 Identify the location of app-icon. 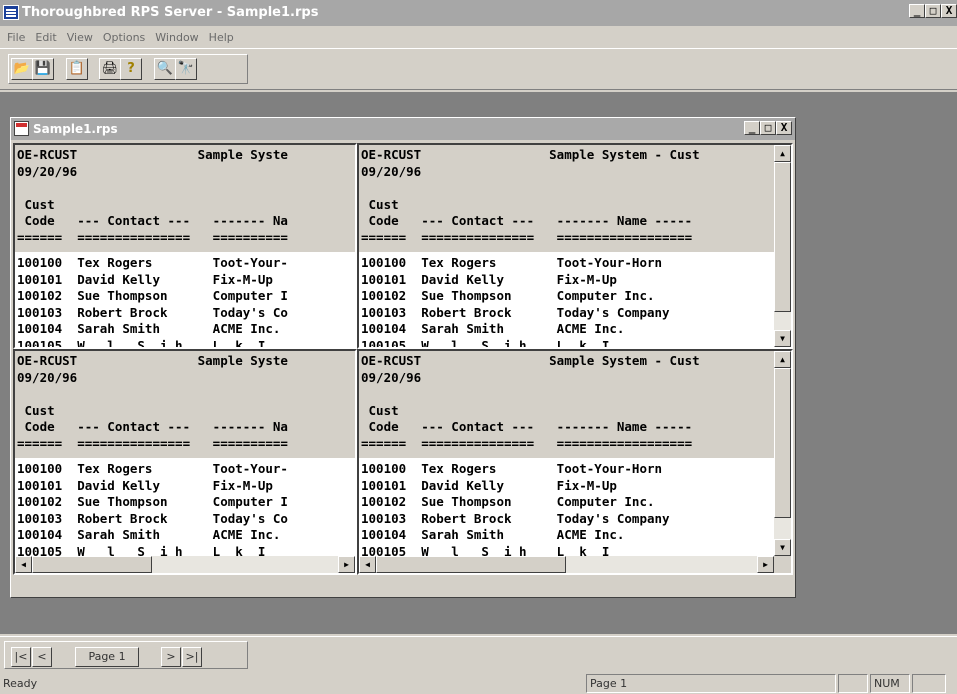
(11, 12).